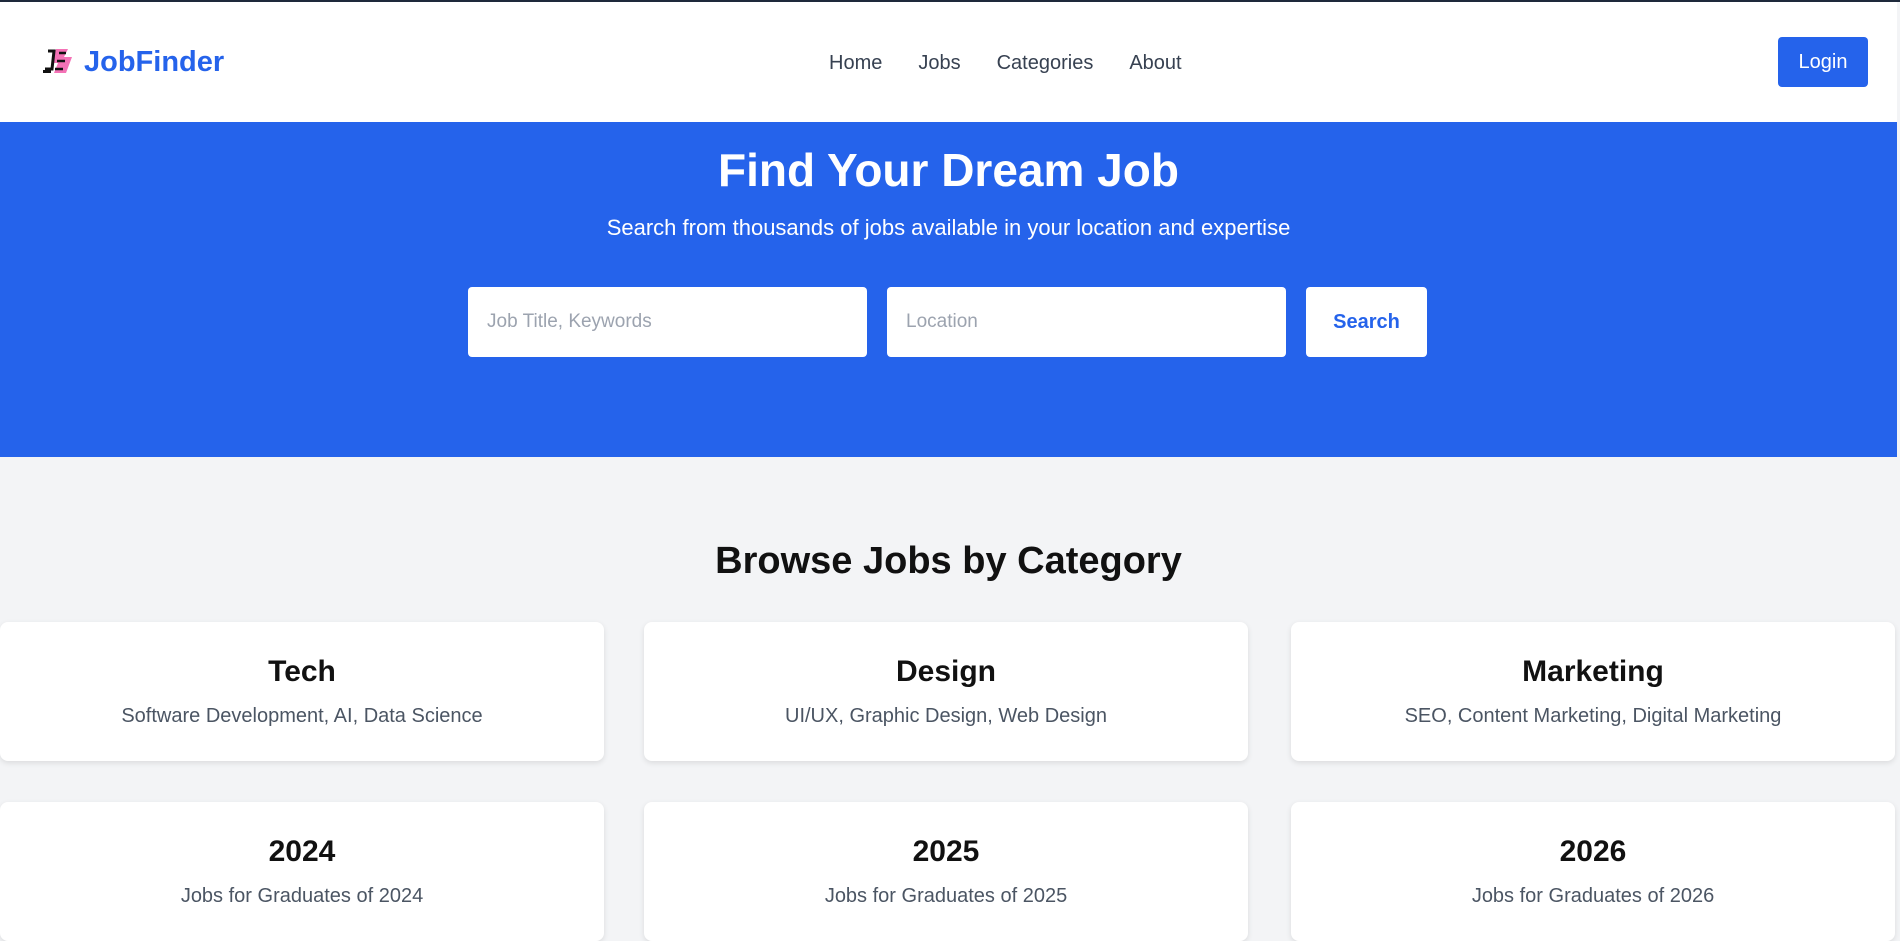 Image resolution: width=1900 pixels, height=941 pixels. I want to click on location-input, so click(1086, 322).